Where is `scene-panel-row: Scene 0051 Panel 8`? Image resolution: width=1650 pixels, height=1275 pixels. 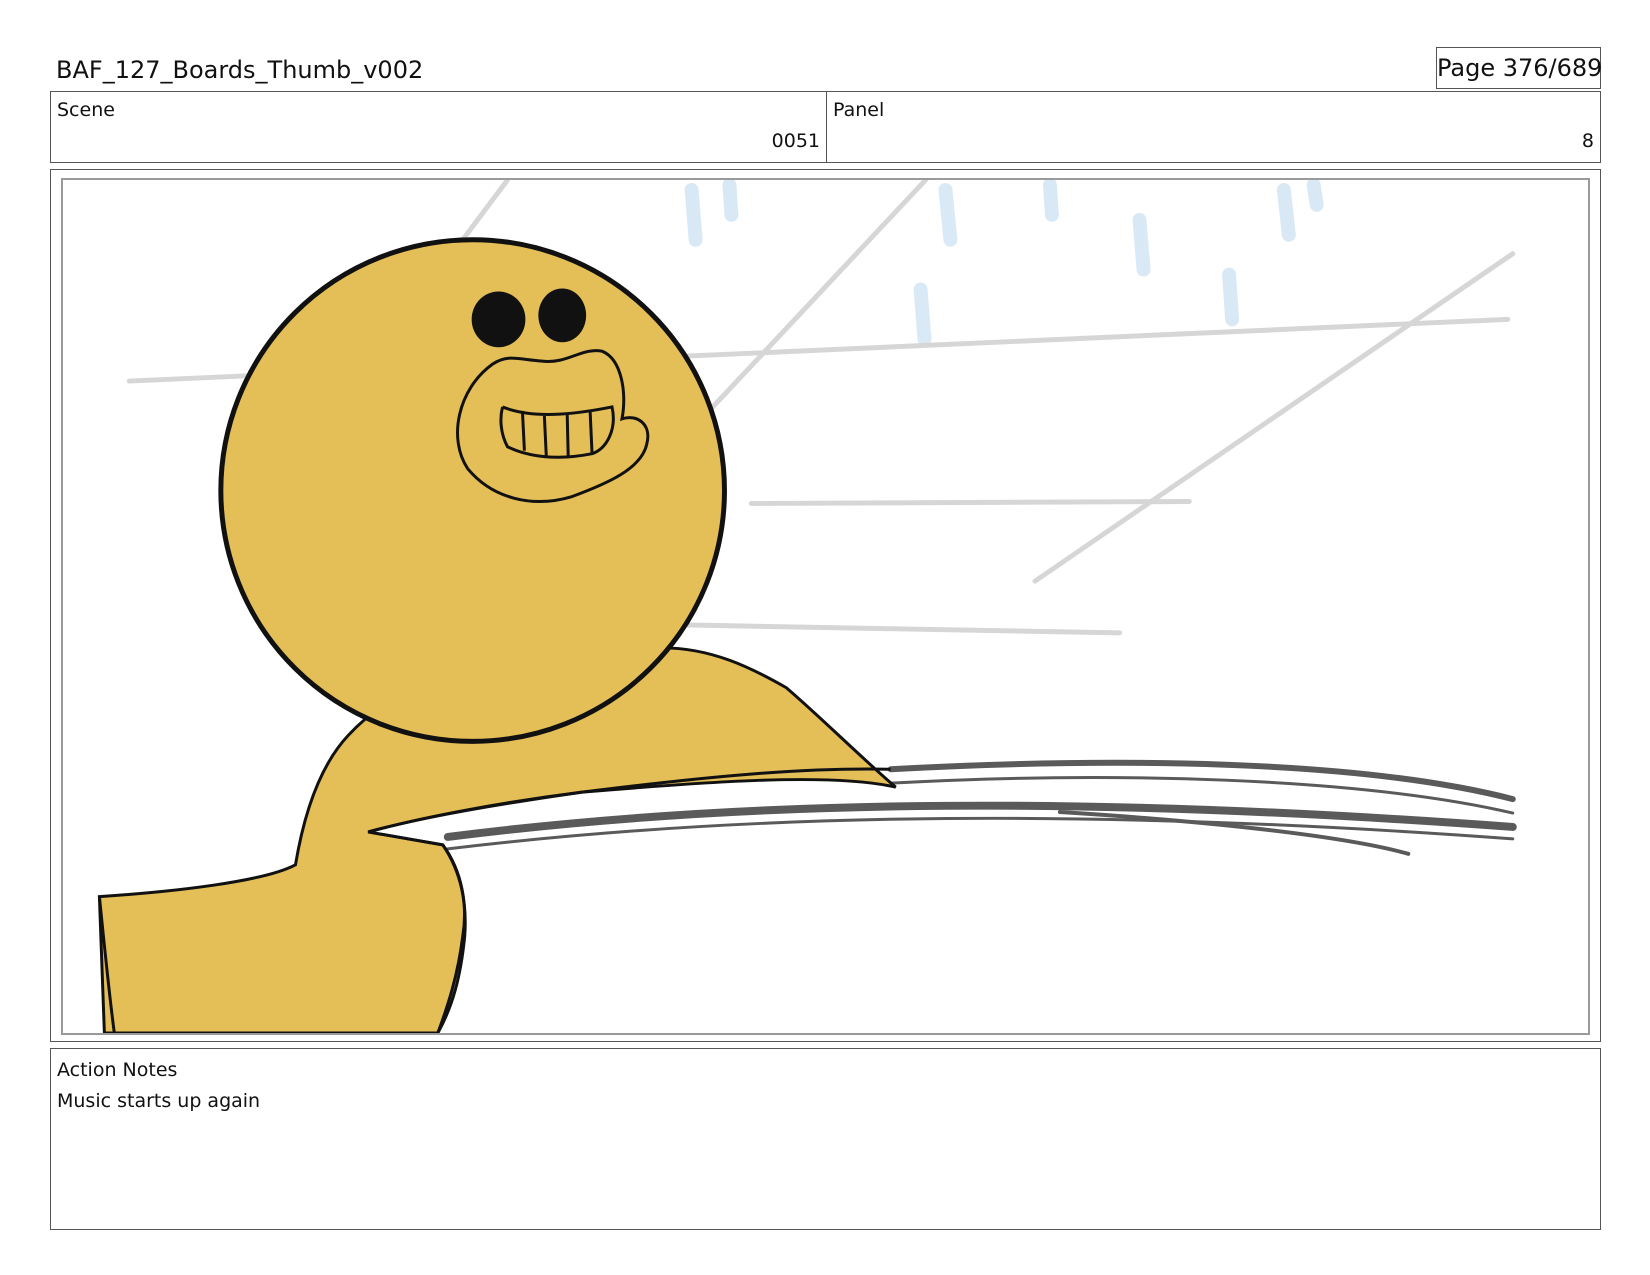 scene-panel-row: Scene 0051 Panel 8 is located at coordinates (825, 127).